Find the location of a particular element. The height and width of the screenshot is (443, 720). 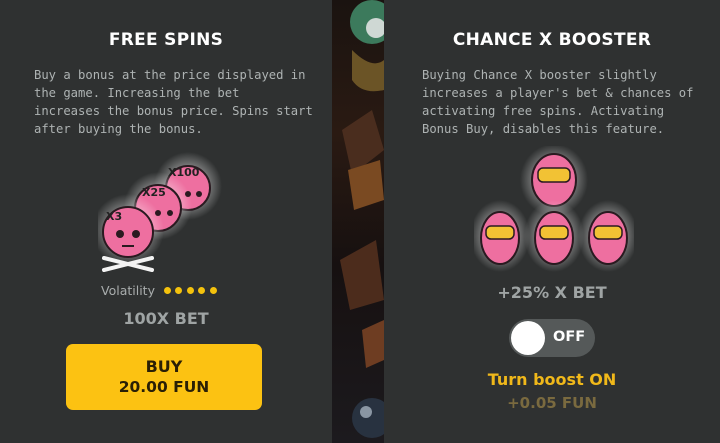

buy-button: BUY 20.00 FUN is located at coordinates (164, 377).